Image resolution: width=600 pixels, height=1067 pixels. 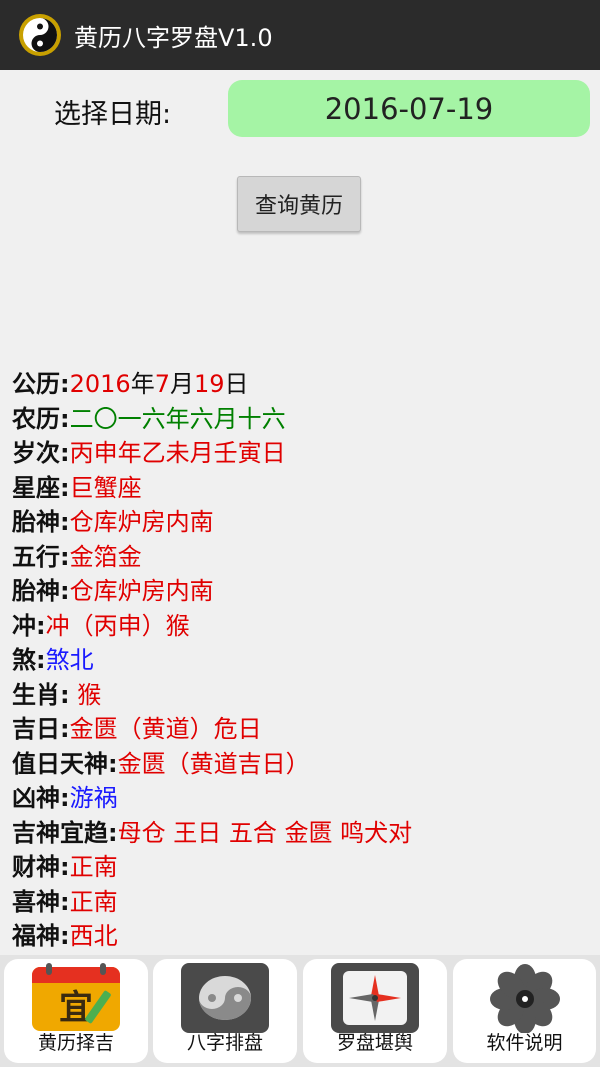 I want to click on info-row-sha: 煞:煞北, so click(x=302, y=660).